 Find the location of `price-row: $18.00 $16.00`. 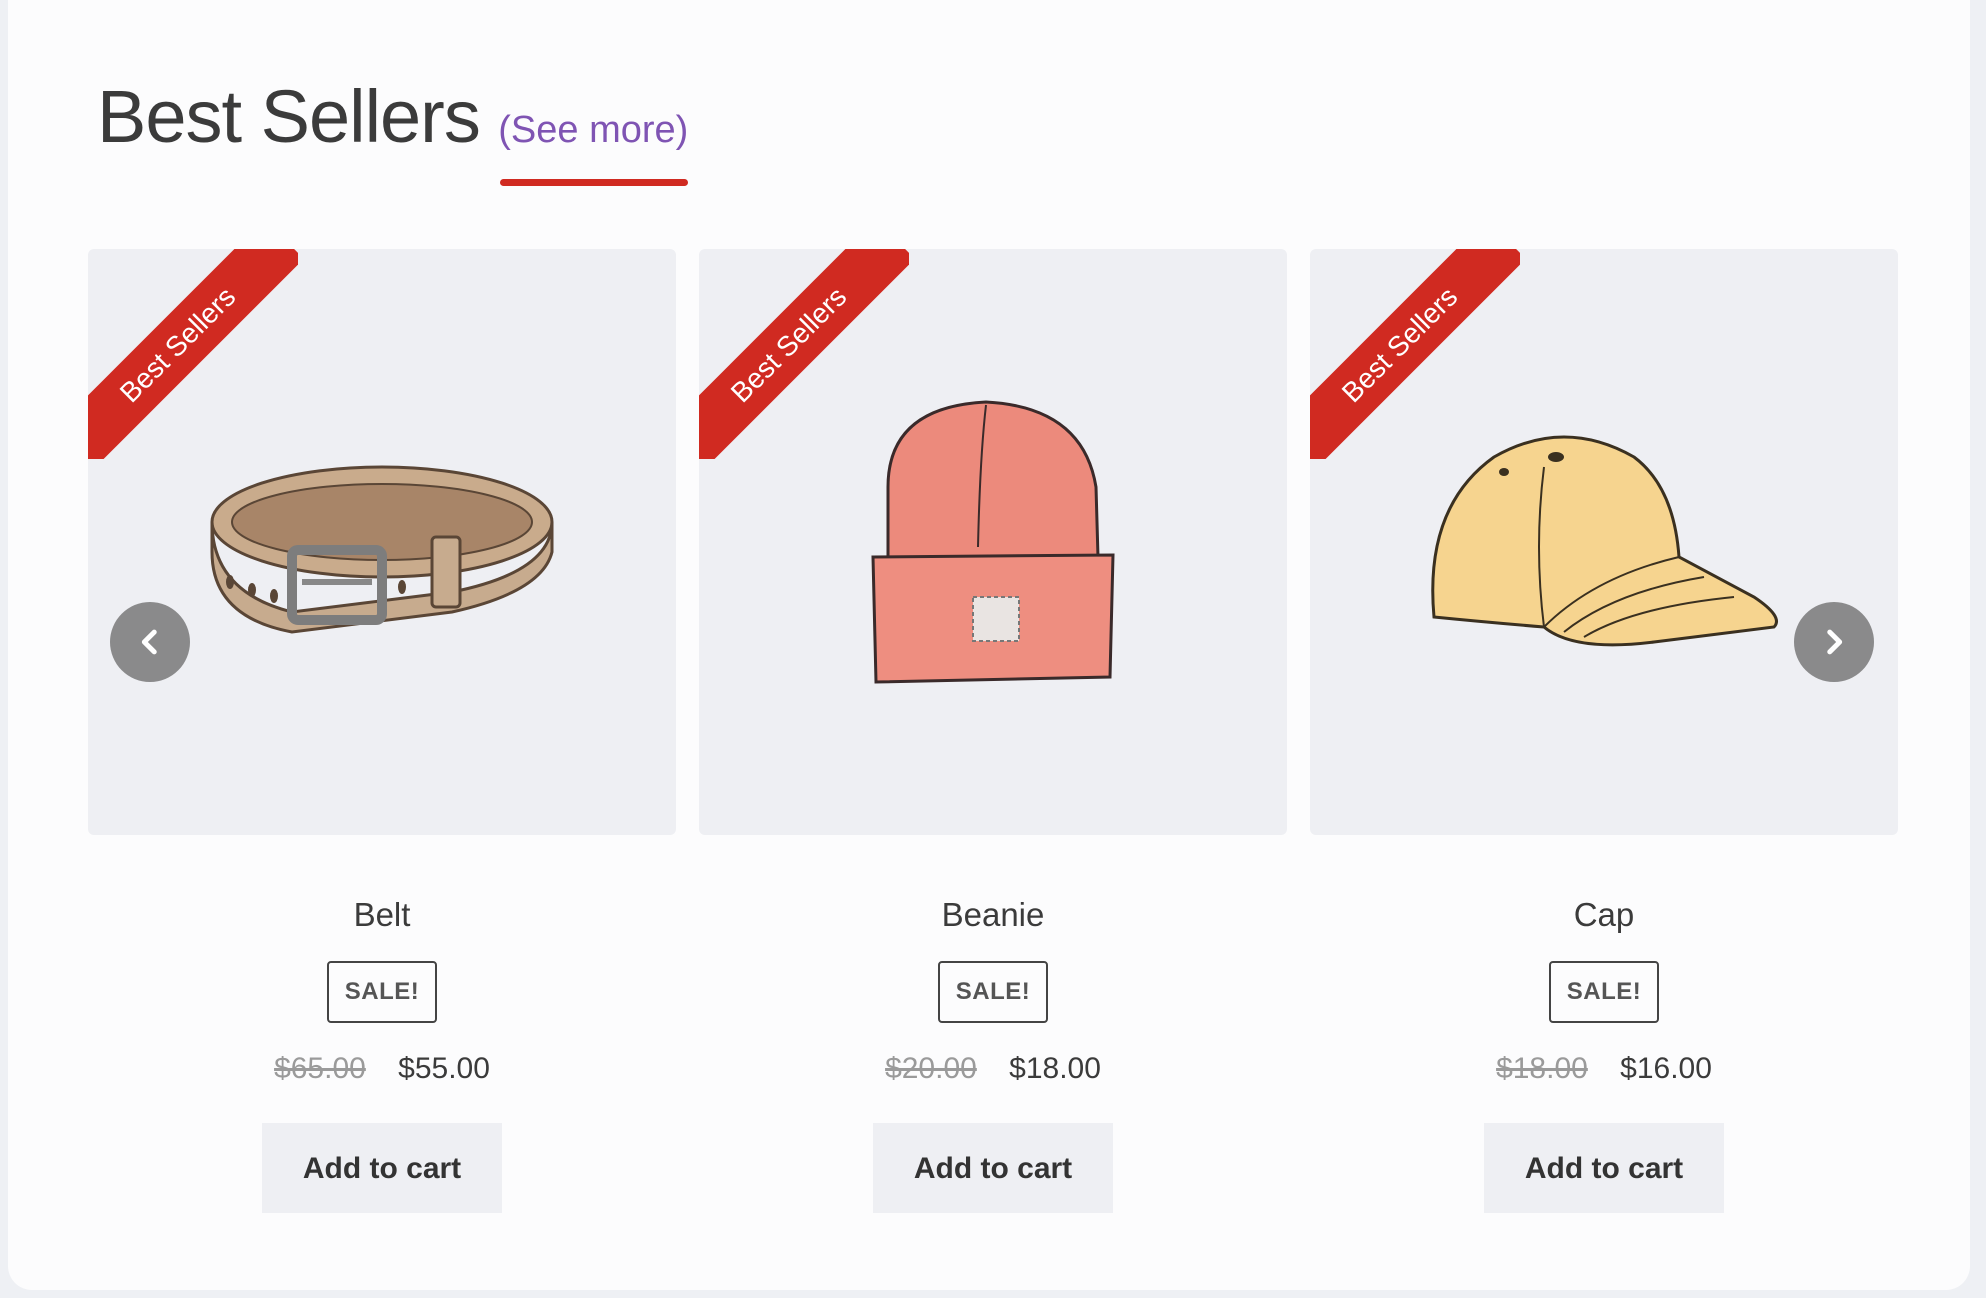

price-row: $18.00 $16.00 is located at coordinates (1604, 1069).